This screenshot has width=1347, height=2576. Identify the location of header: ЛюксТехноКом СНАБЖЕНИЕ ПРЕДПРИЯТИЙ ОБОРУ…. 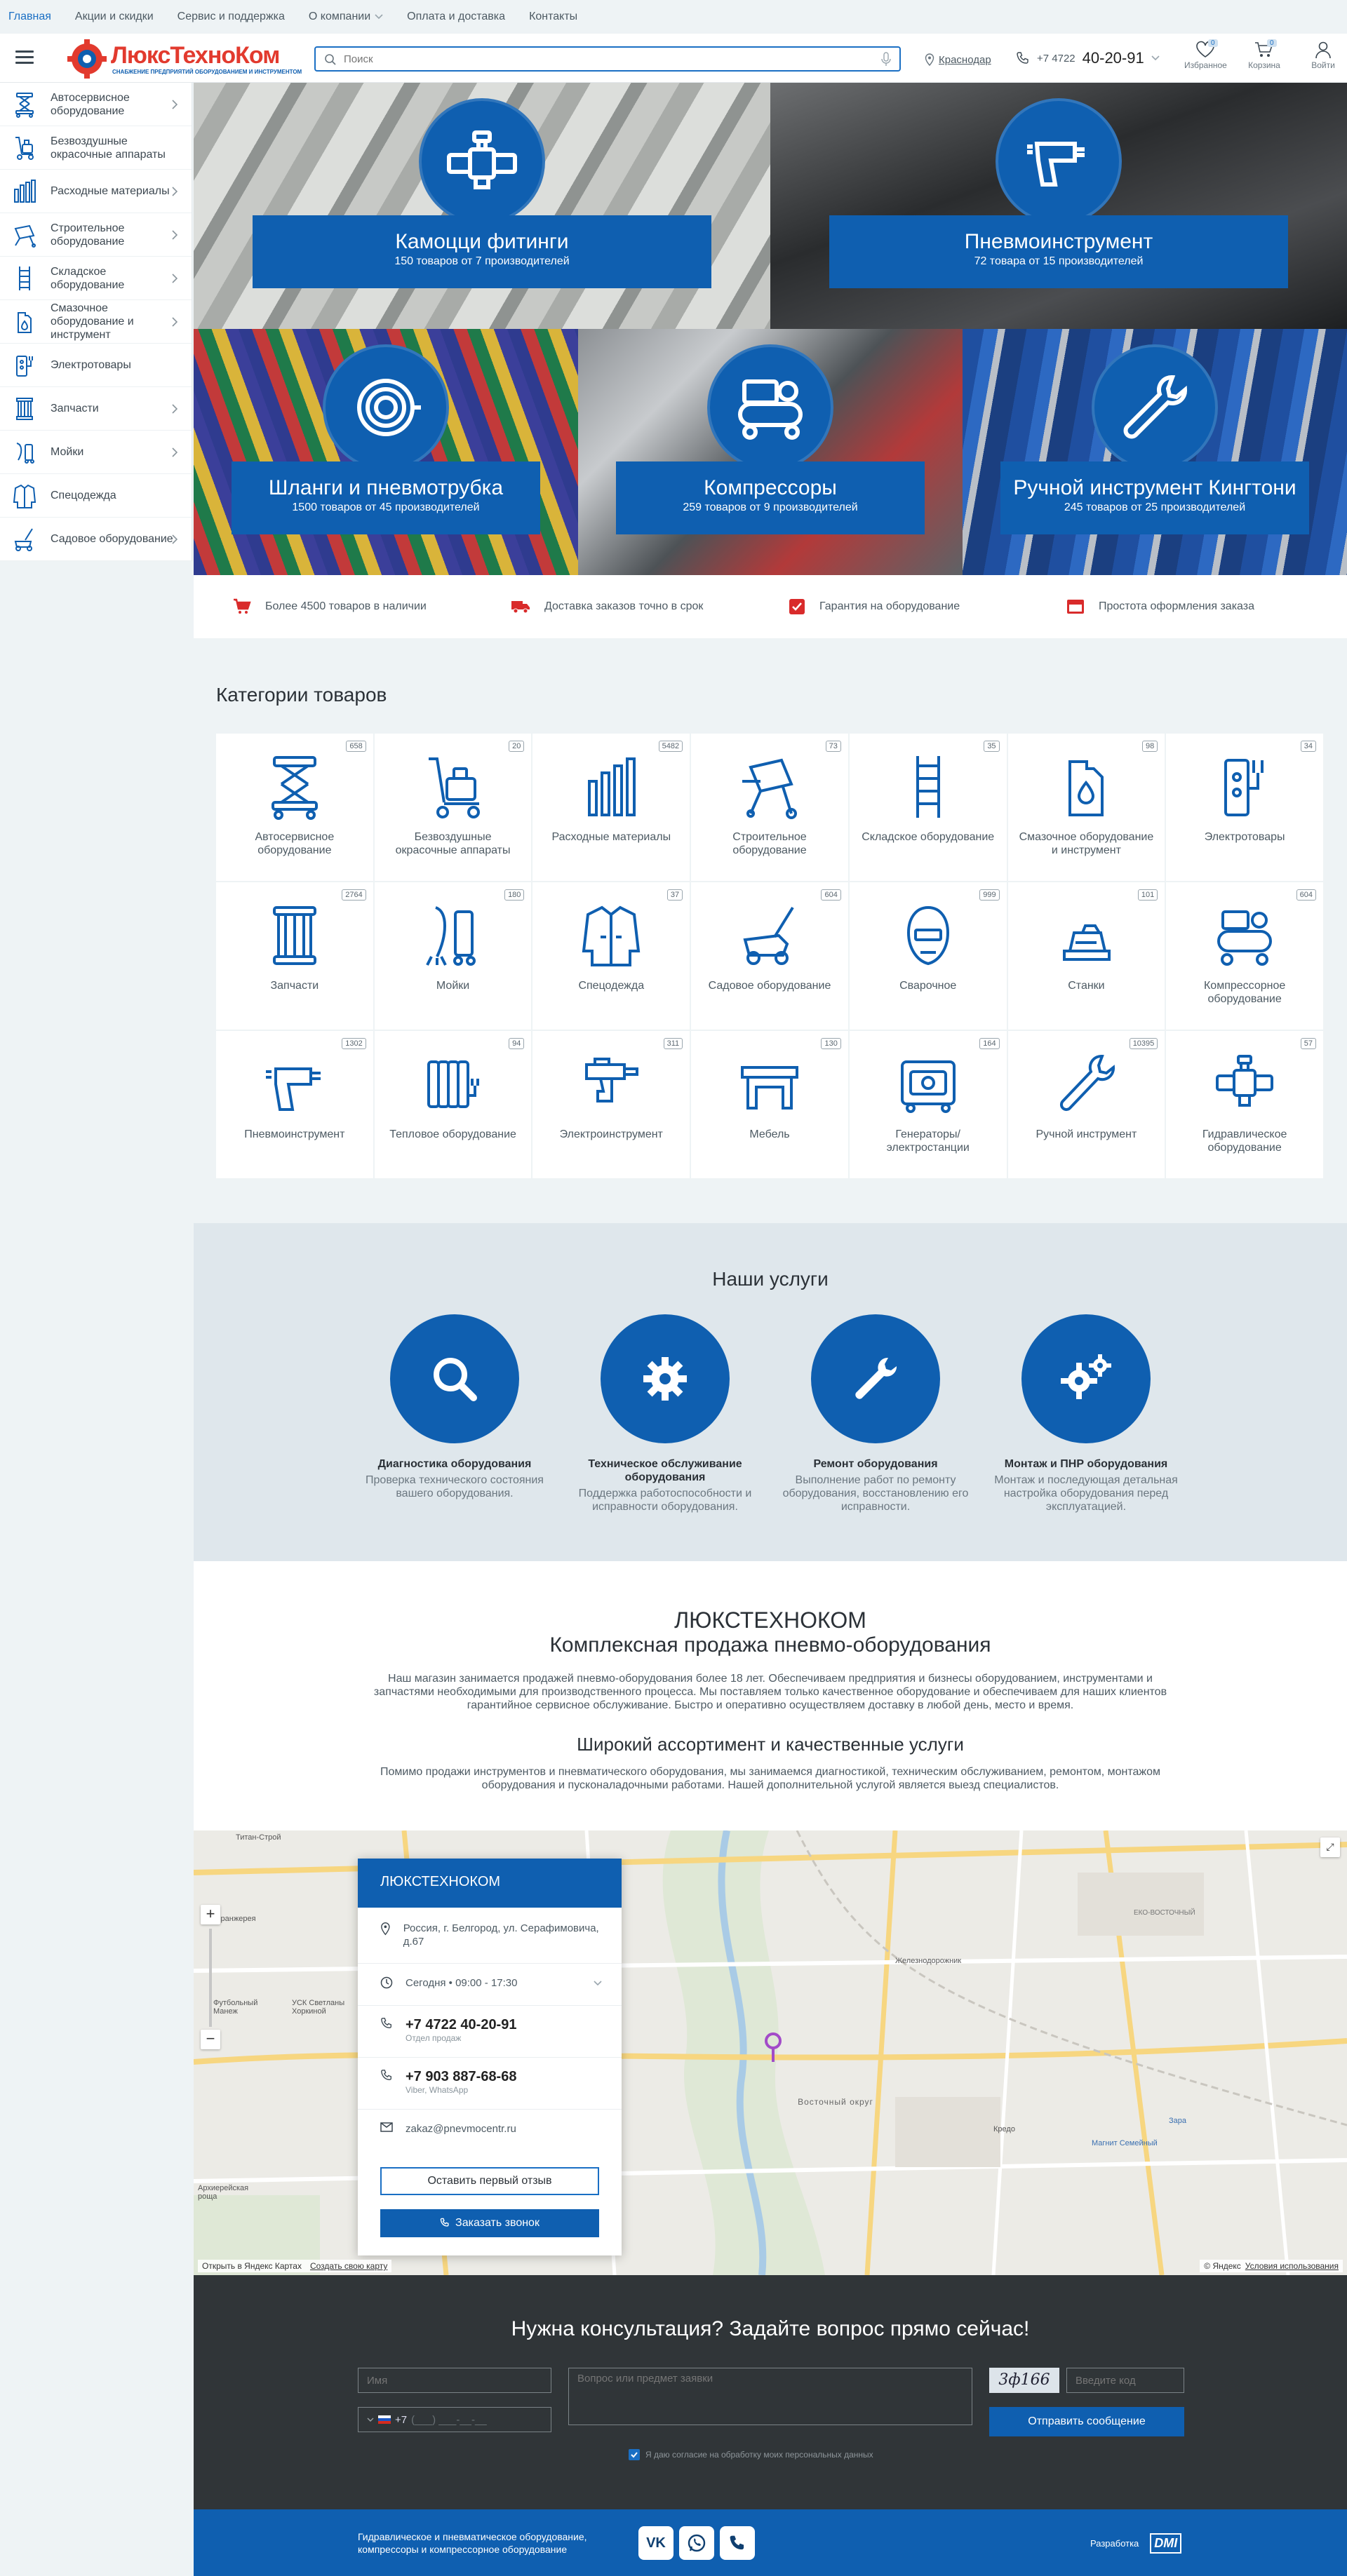
(673, 58).